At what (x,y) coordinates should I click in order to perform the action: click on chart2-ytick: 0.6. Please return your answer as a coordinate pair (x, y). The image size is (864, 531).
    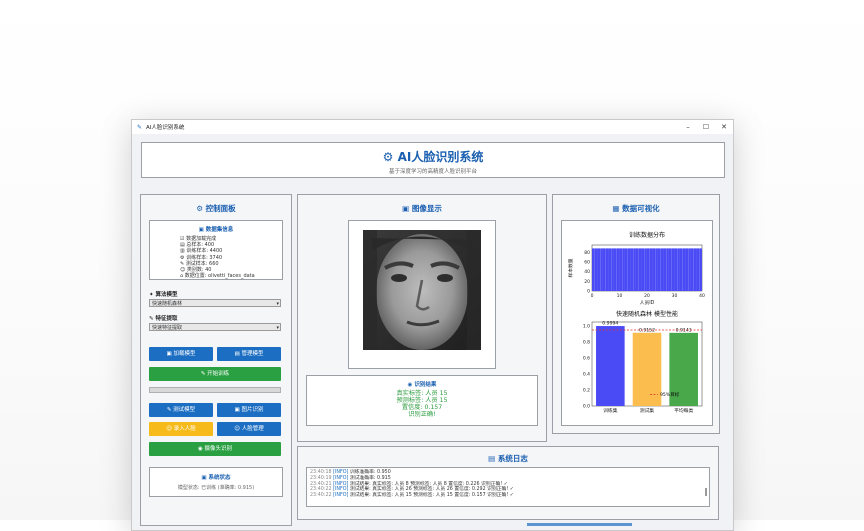
    Looking at the image, I should click on (586, 359).